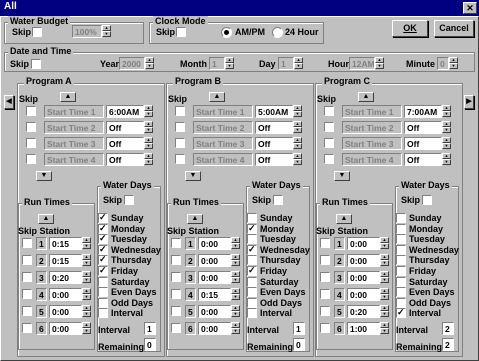  Describe the element at coordinates (229, 63) in the screenshot. I see `month-spinner: ▲ ▼` at that location.